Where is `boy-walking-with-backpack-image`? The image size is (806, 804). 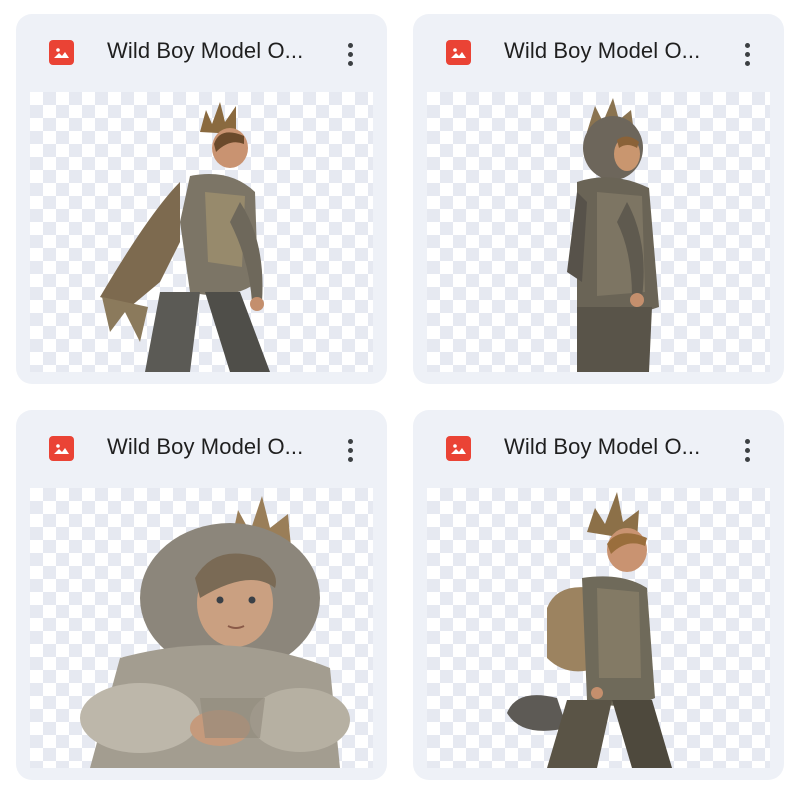
boy-walking-with-backpack-image is located at coordinates (589, 630).